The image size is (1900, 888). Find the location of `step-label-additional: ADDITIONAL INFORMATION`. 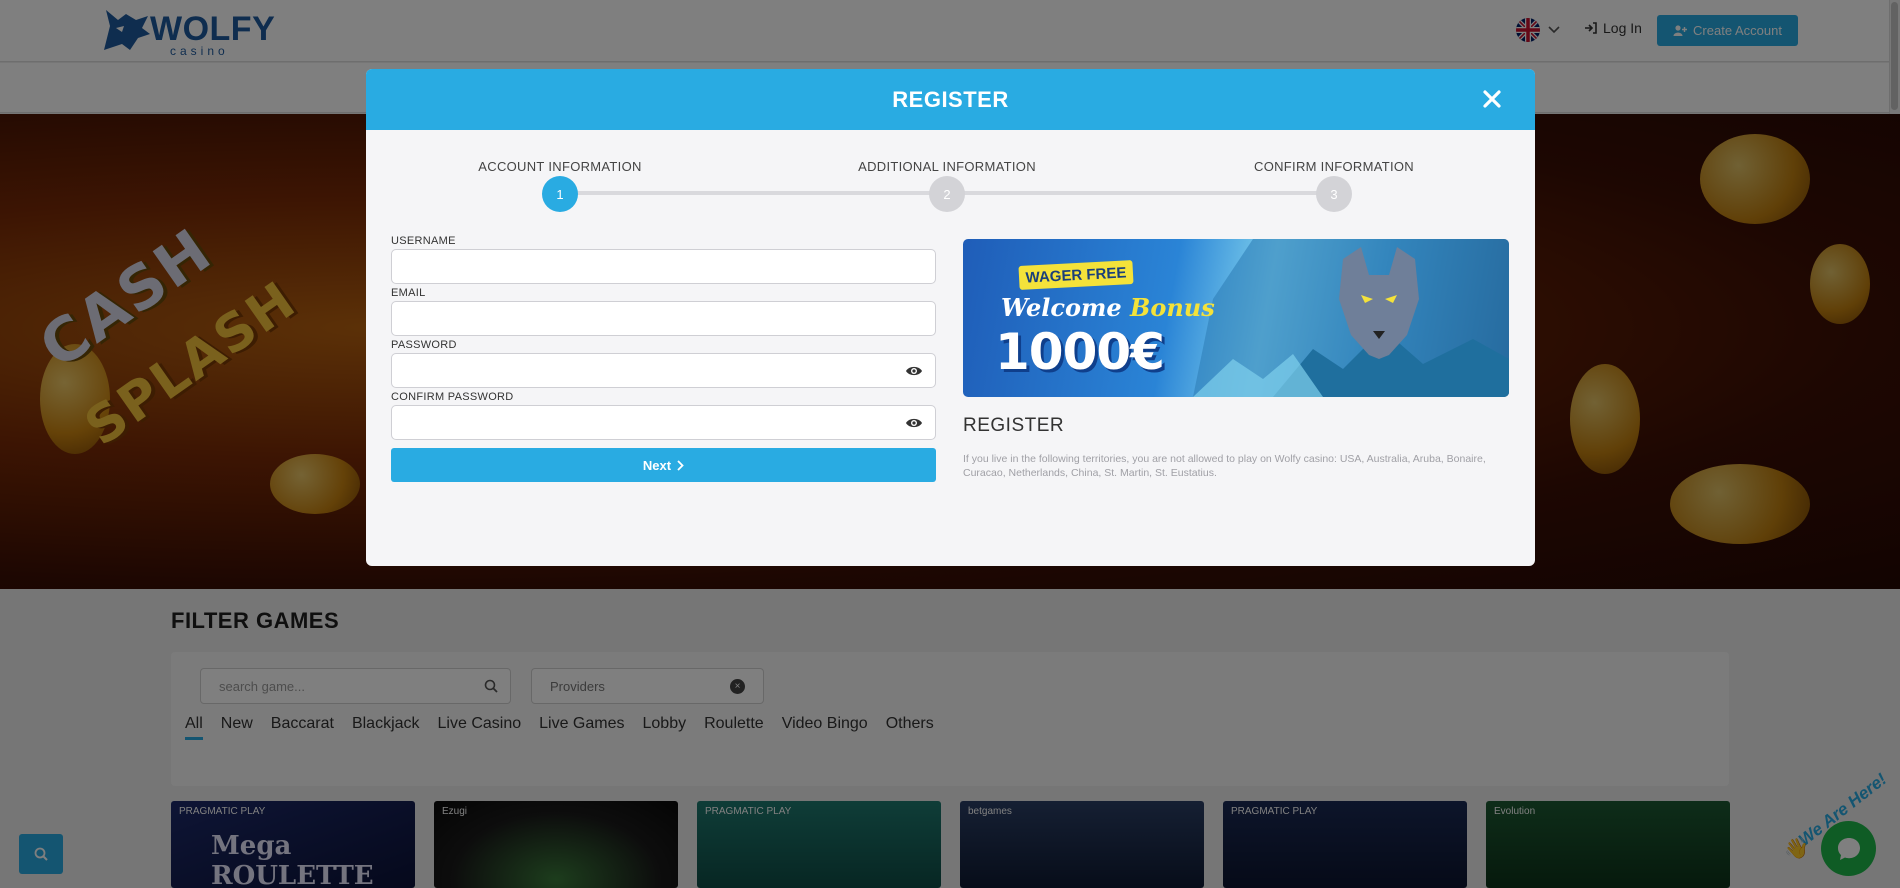

step-label-additional: ADDITIONAL INFORMATION is located at coordinates (947, 166).